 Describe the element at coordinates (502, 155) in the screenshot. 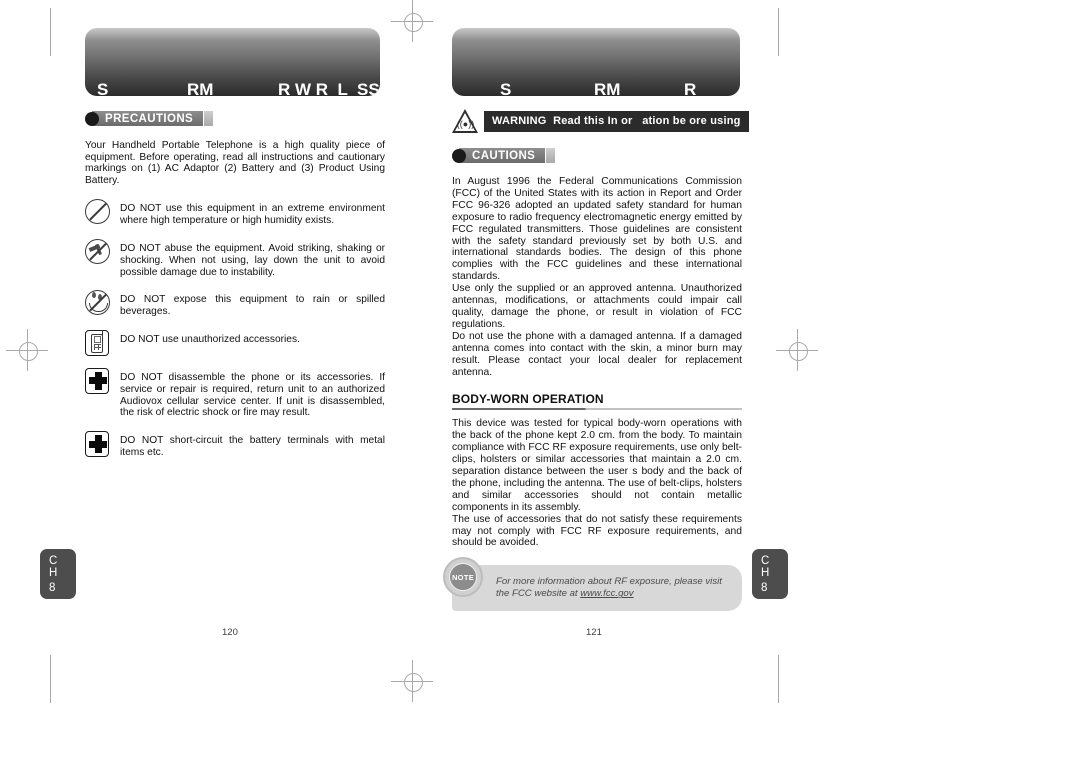

I see `cautions-label-text: CAUTIONS` at that location.